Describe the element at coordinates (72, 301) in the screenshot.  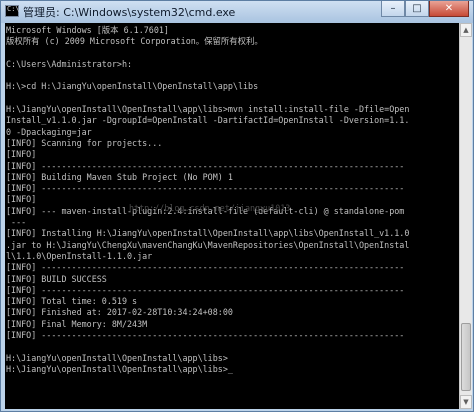
I see `console-line: [INFO] Total time: 0.519 s` at that location.